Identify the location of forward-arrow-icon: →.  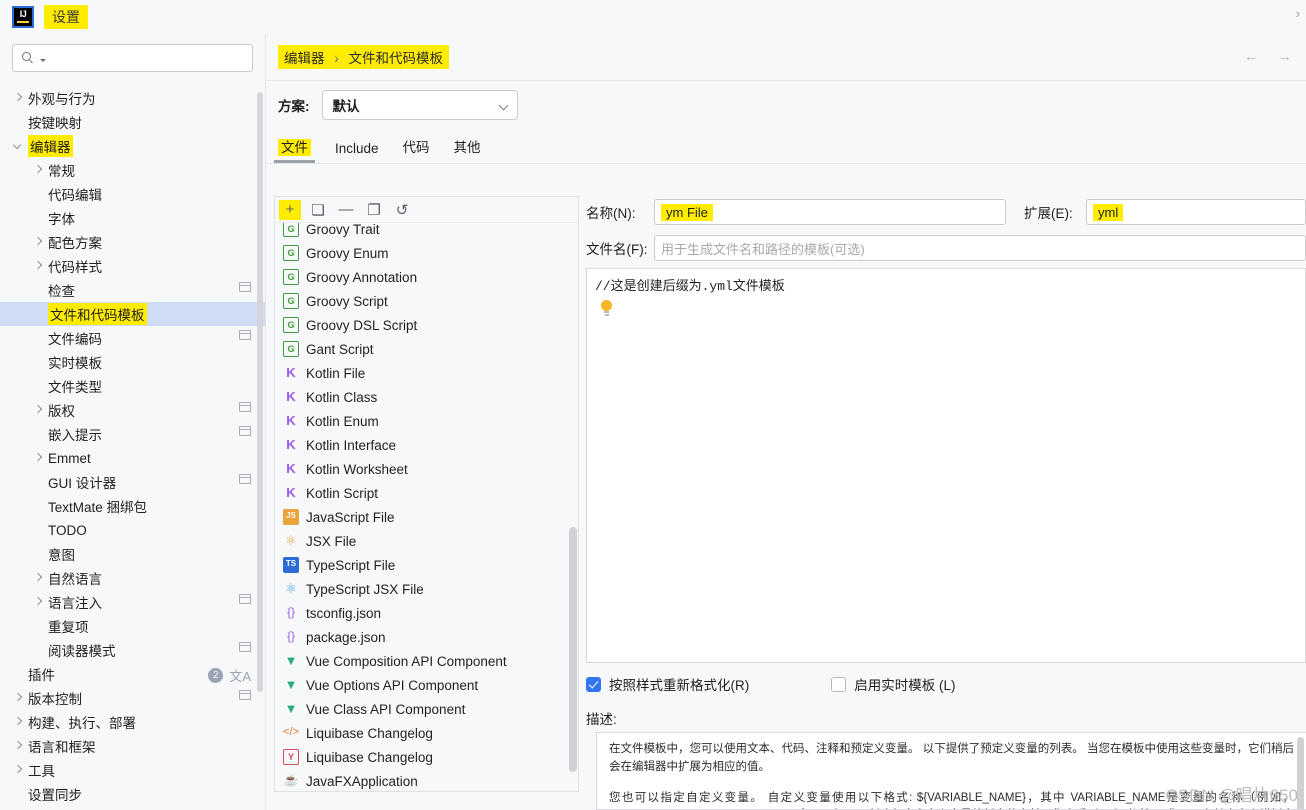
(1284, 56).